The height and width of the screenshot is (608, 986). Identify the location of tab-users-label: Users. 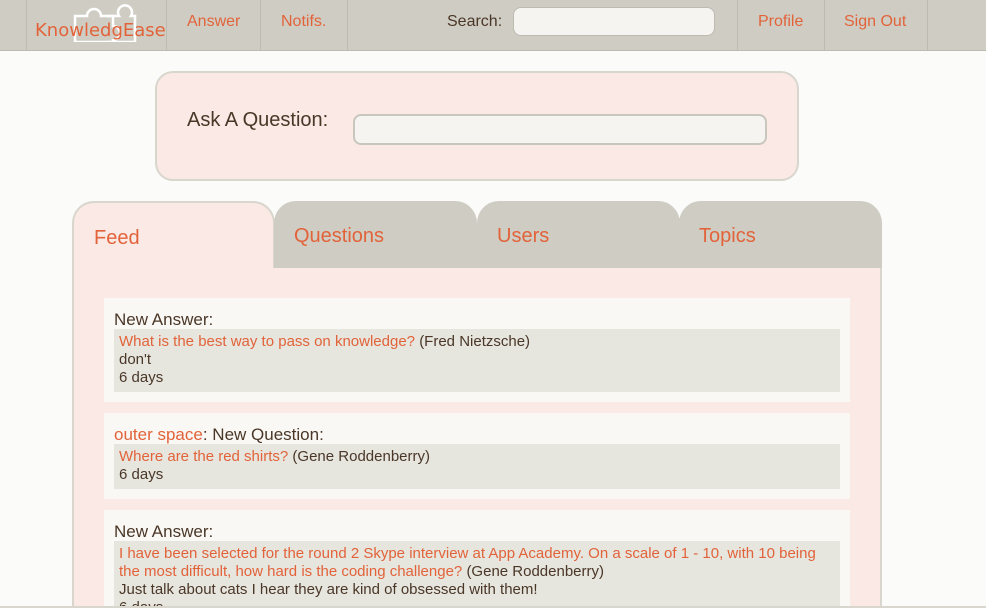
(523, 236).